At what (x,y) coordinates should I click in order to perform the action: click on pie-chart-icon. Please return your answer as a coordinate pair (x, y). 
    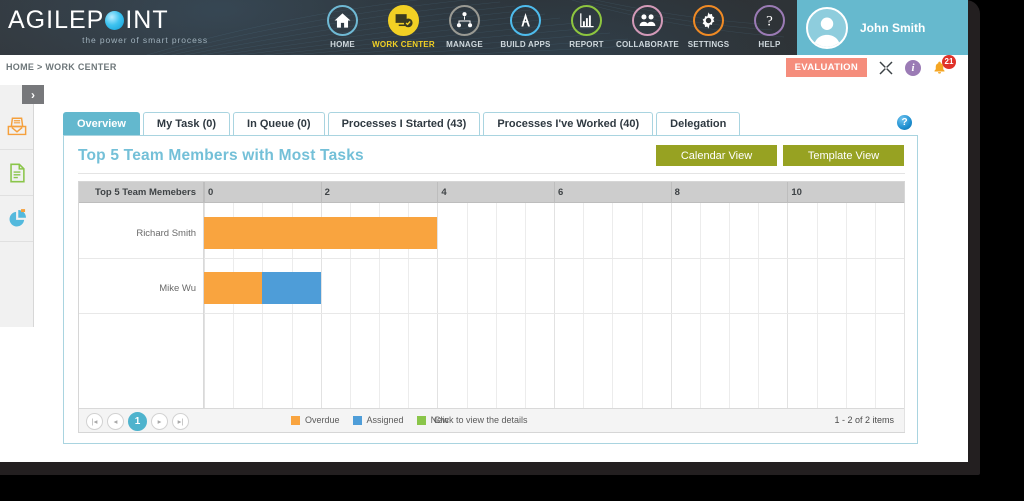
    Looking at the image, I should click on (17, 217).